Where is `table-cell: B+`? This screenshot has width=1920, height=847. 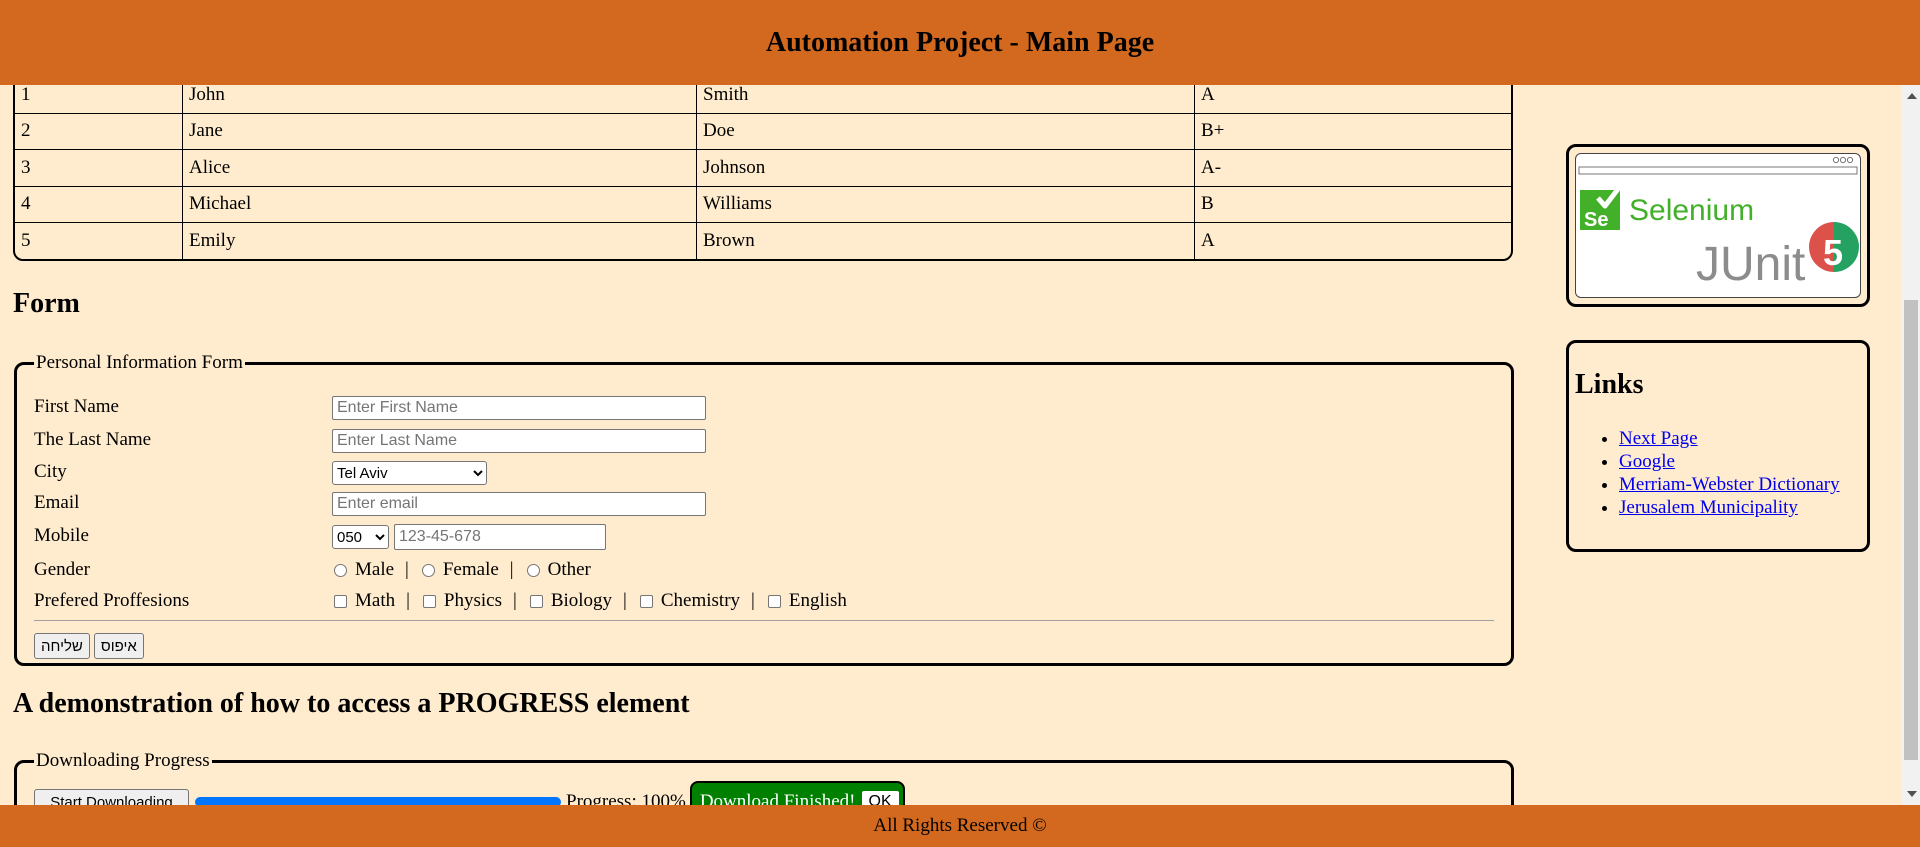
table-cell: B+ is located at coordinates (1352, 131).